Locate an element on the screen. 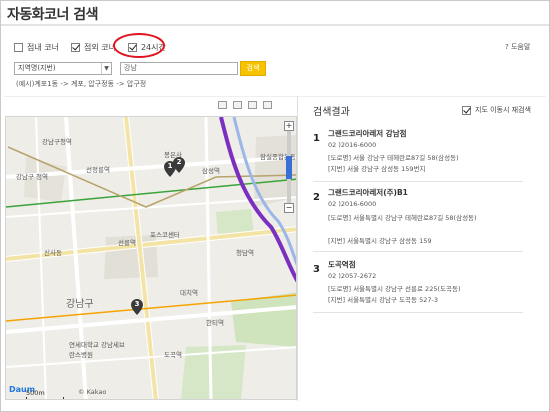 The height and width of the screenshot is (412, 550). zoom-control: + − is located at coordinates (289, 170).